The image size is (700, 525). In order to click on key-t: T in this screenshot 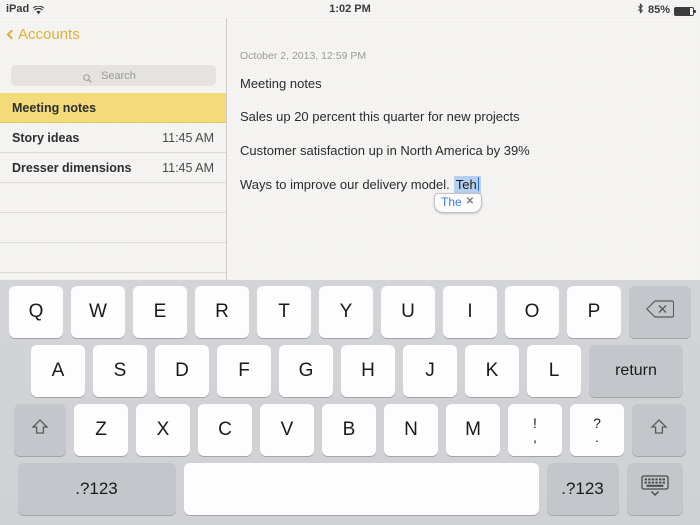, I will do `click(284, 312)`.